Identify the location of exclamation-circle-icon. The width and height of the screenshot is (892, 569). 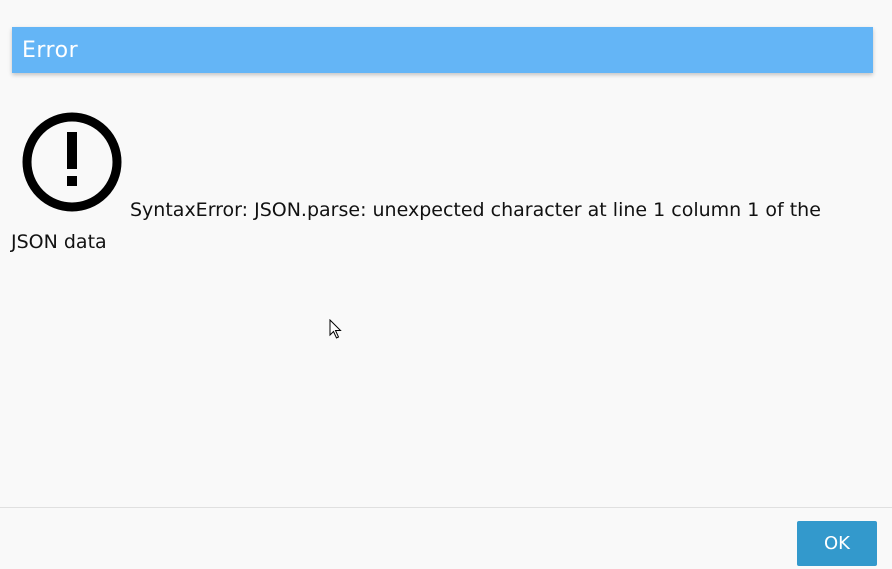
(70, 162).